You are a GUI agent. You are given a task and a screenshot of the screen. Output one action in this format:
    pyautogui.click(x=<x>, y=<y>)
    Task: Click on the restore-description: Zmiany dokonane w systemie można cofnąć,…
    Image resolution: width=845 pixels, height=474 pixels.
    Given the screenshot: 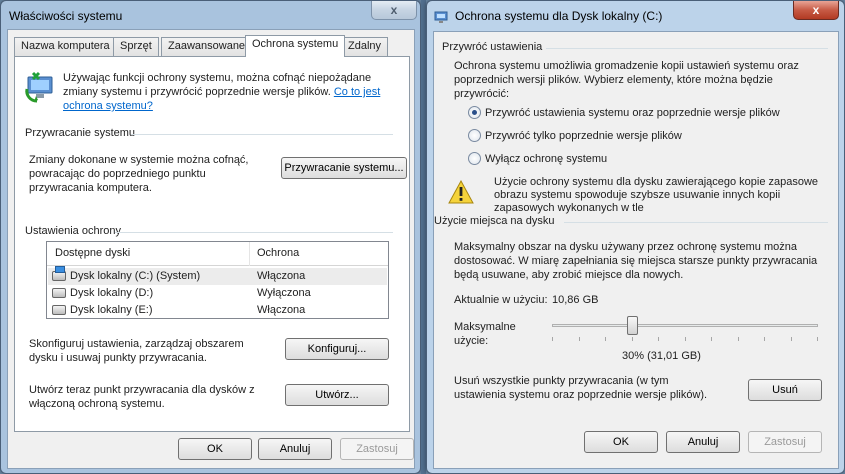 What is the action you would take?
    pyautogui.click(x=139, y=174)
    